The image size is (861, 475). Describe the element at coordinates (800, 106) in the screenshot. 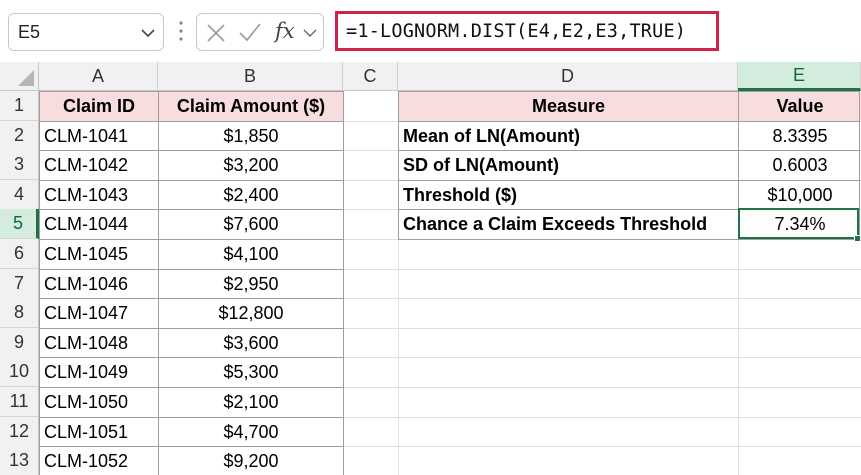

I see `measures-header-cell: Value` at that location.